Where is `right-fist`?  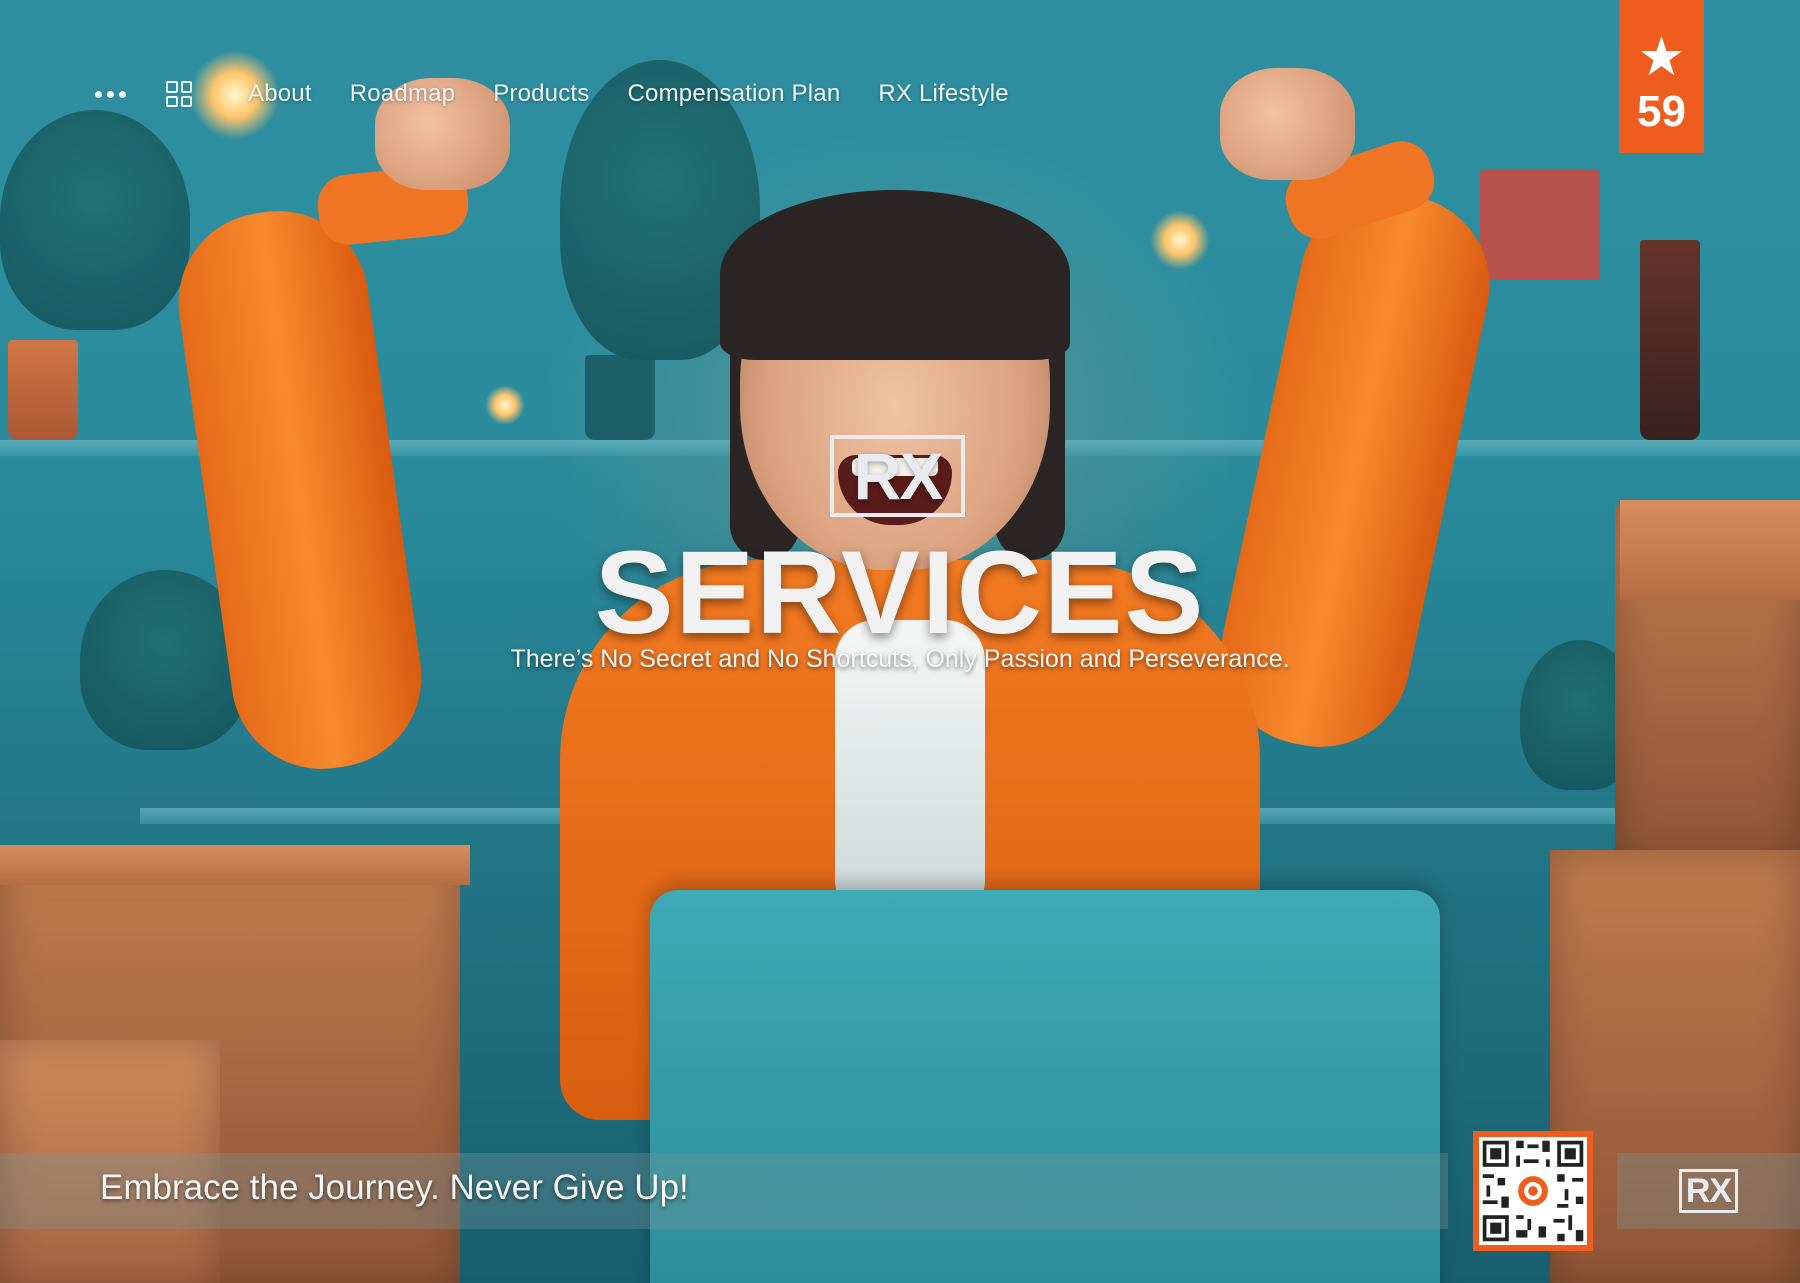
right-fist is located at coordinates (1287, 124).